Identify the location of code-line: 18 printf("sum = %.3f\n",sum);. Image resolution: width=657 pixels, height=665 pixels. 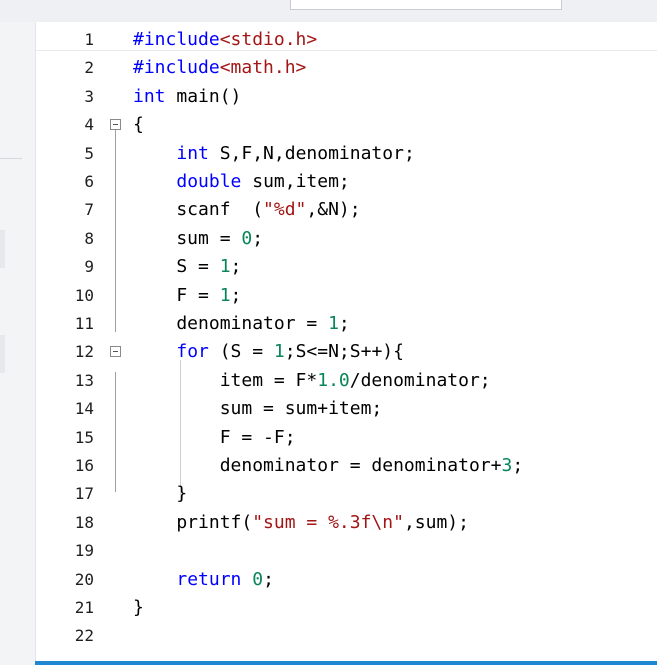
(346, 523).